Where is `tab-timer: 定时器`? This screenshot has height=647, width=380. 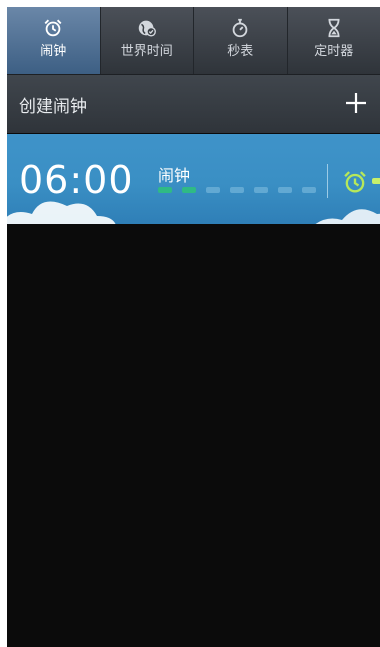
tab-timer: 定时器 is located at coordinates (334, 40).